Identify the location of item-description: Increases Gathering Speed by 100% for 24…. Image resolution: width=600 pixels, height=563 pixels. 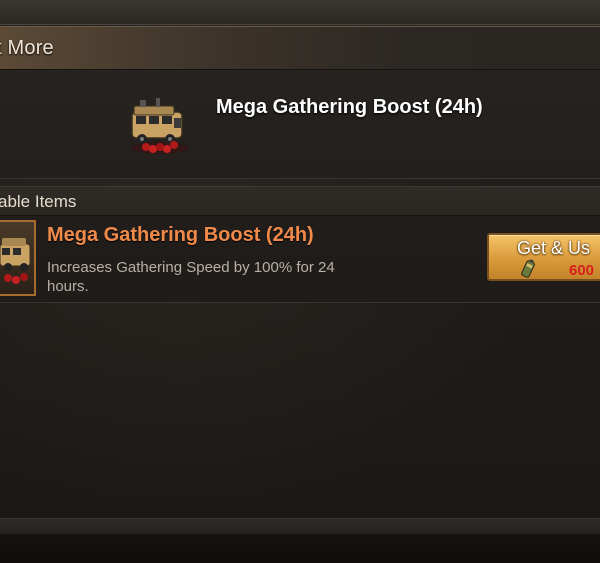
(191, 277).